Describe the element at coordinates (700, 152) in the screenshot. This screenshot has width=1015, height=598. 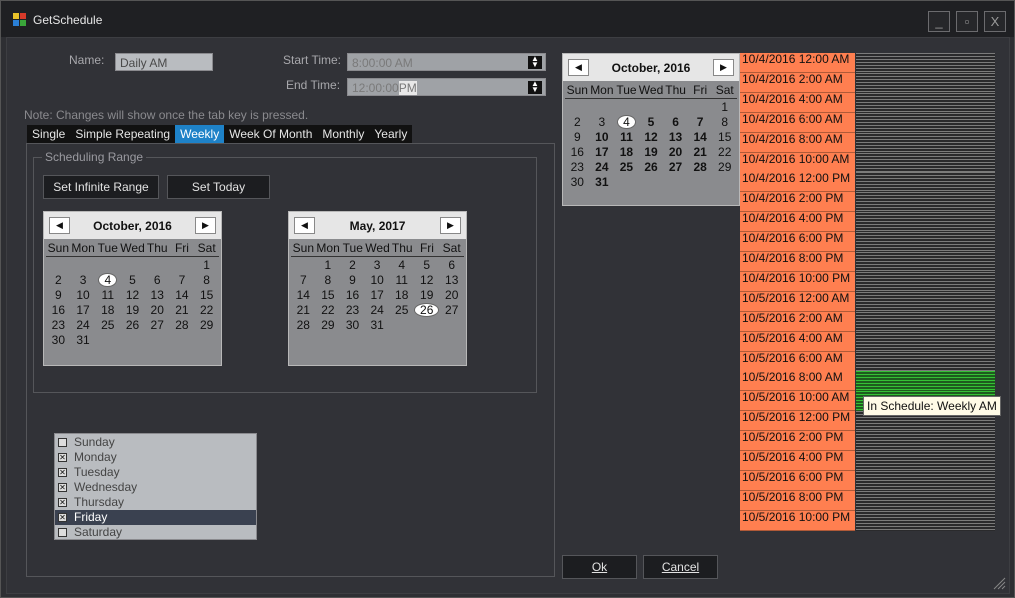
I see `preview-cal-day: 21` at that location.